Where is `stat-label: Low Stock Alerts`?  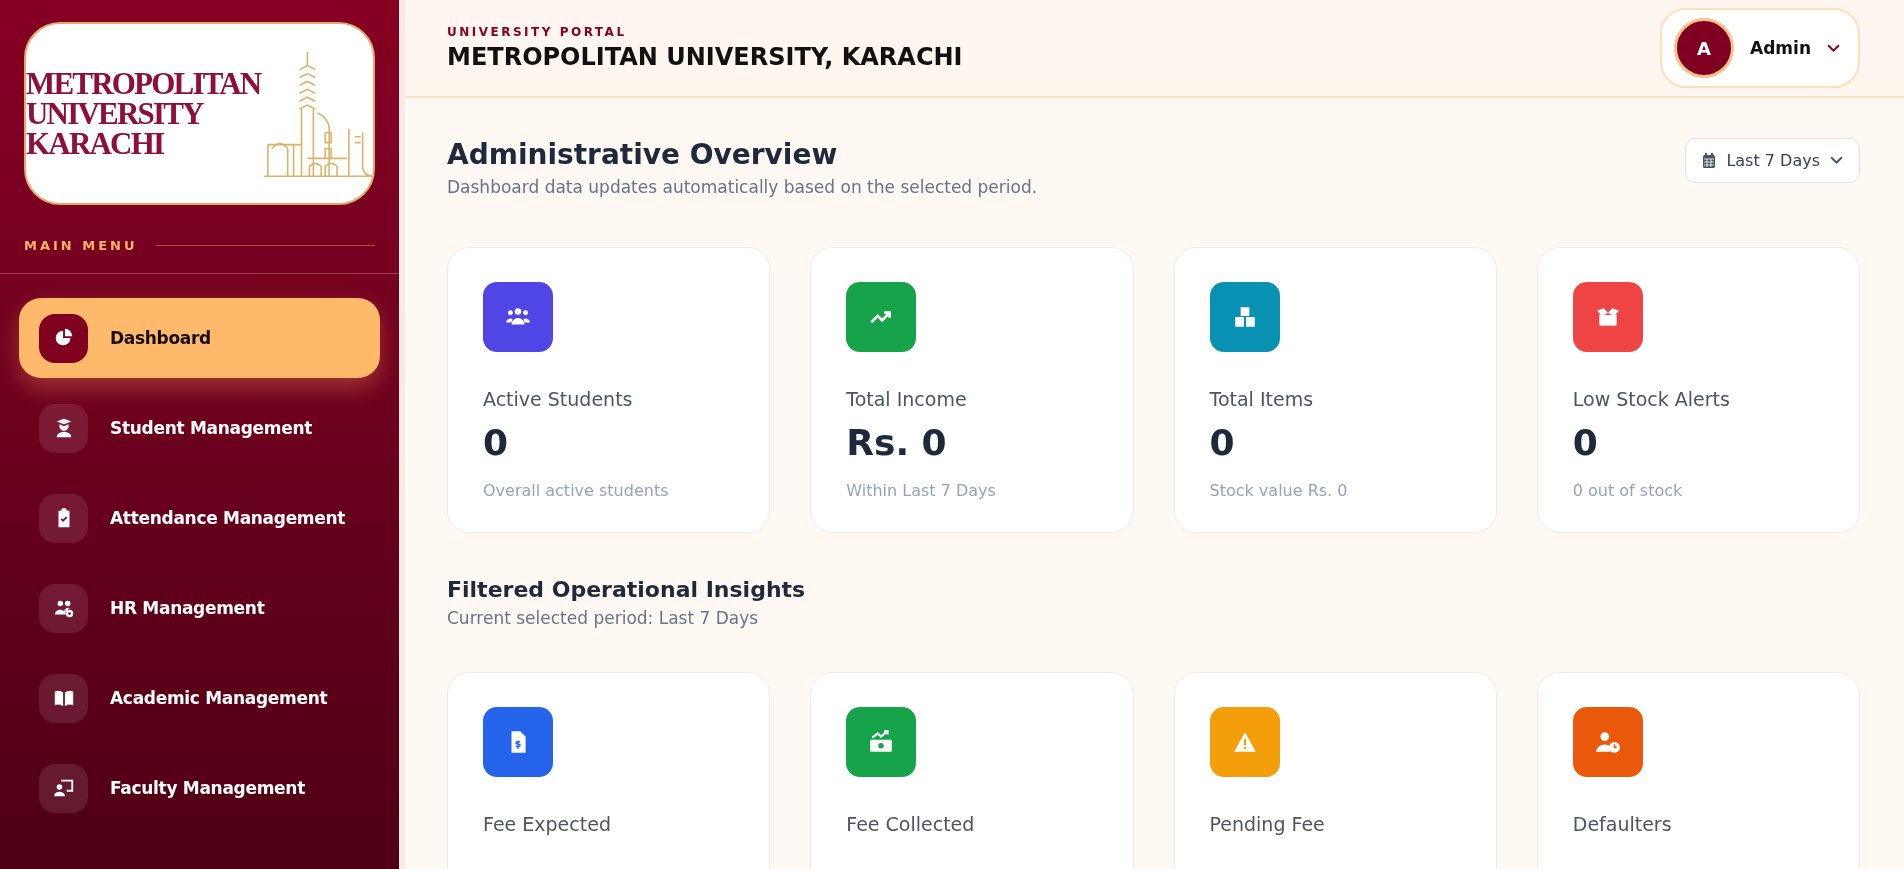
stat-label: Low Stock Alerts is located at coordinates (1651, 399).